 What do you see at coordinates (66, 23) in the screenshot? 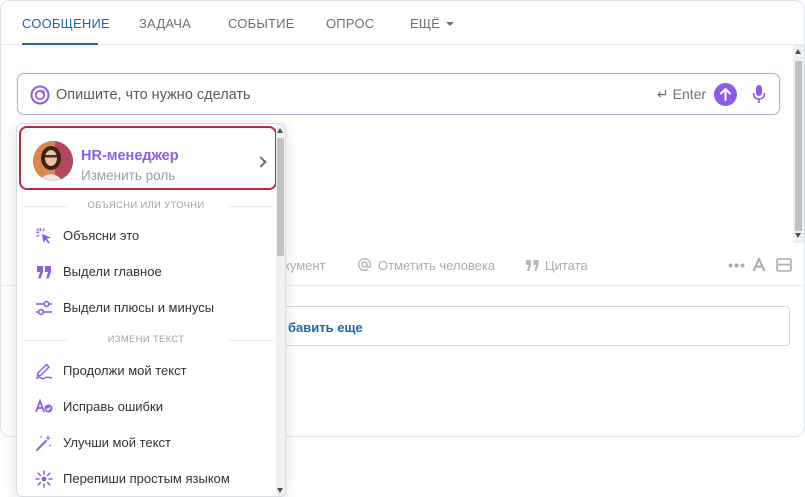
I see `tab-message: СООБЩЕНИЕ` at bounding box center [66, 23].